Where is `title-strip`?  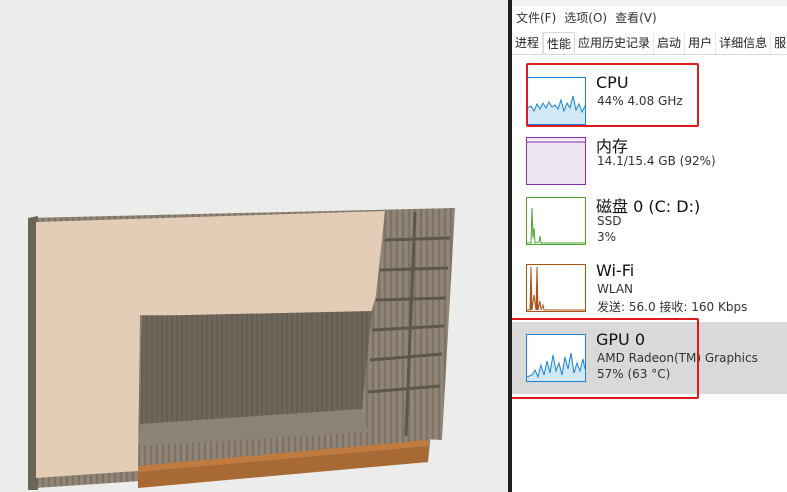 title-strip is located at coordinates (649, 3).